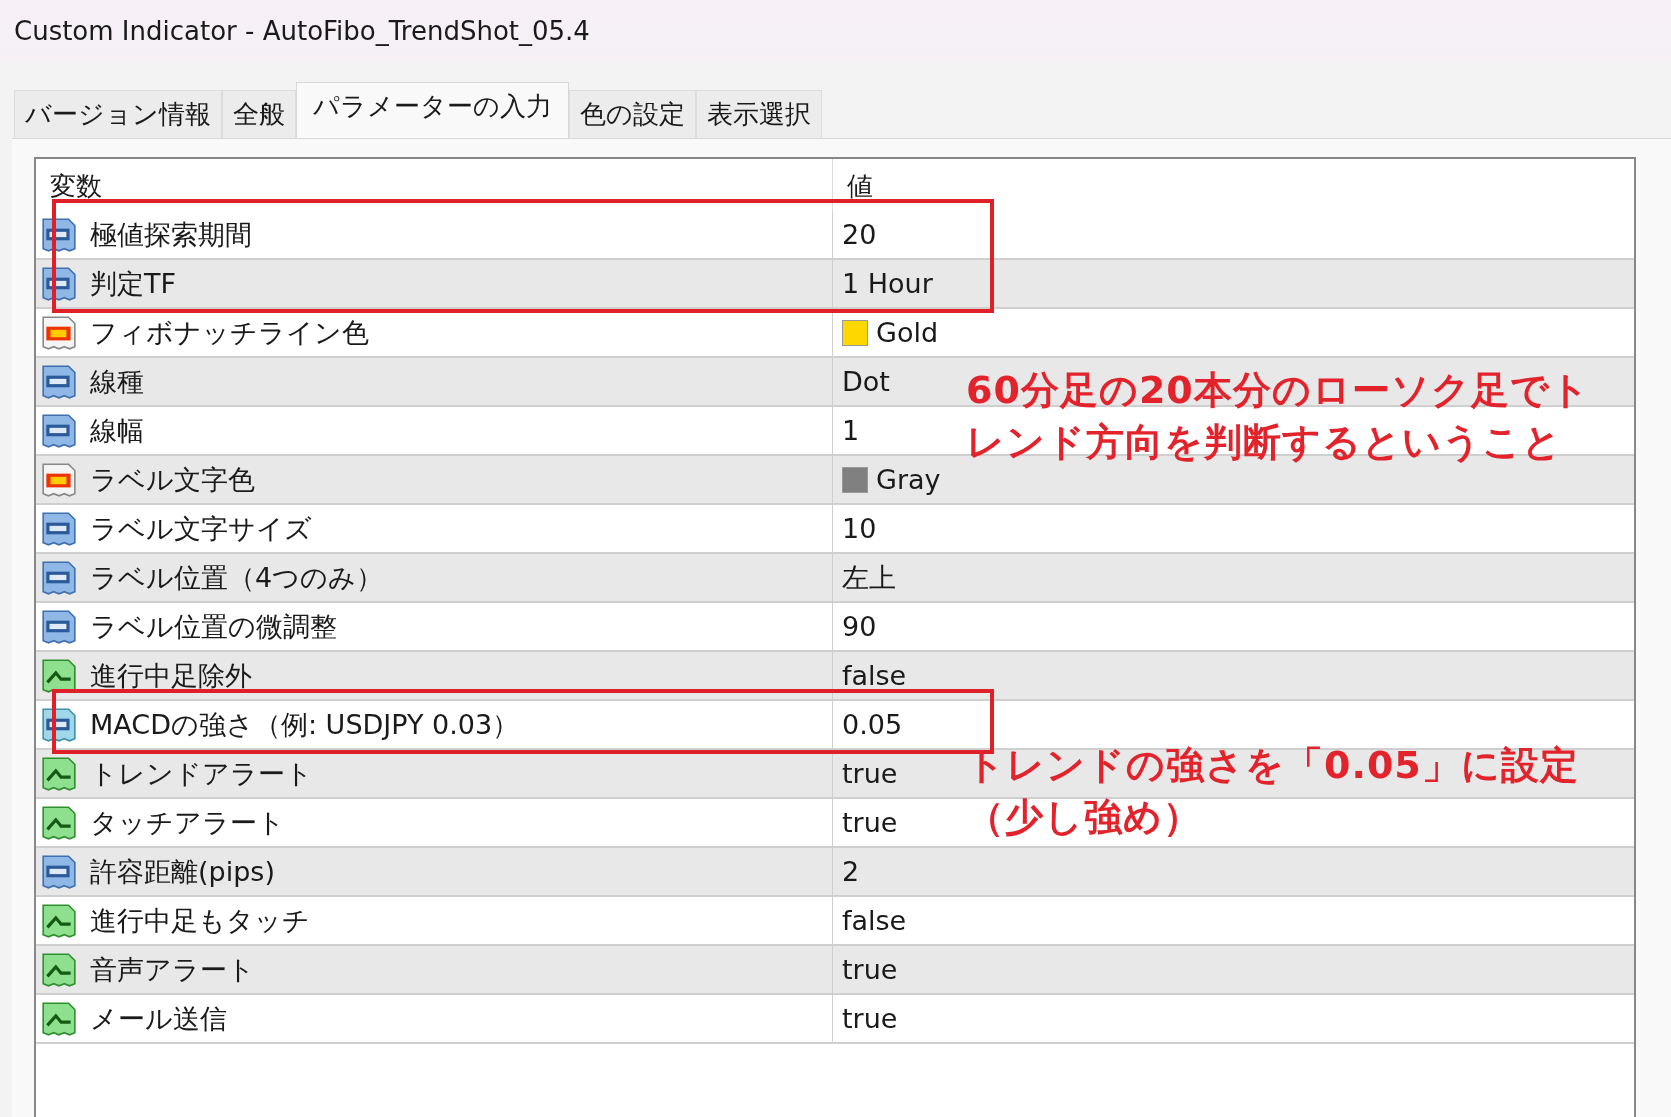  I want to click on parameter-name: ラベル位置の微調整, so click(213, 626).